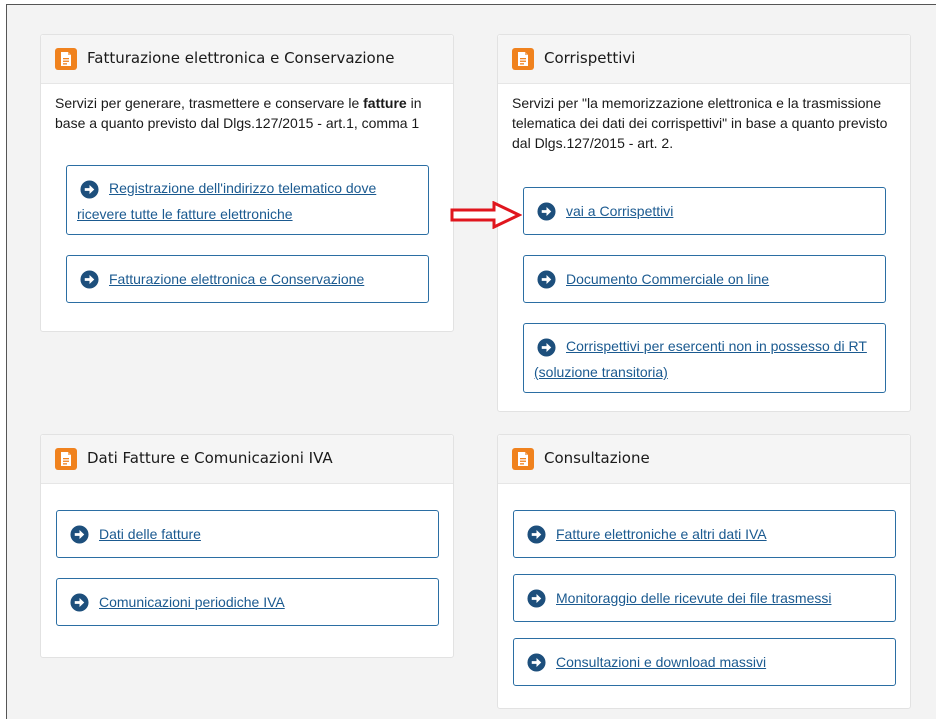 The width and height of the screenshot is (936, 719). What do you see at coordinates (704, 59) in the screenshot?
I see `card-header: Corrispettivi` at bounding box center [704, 59].